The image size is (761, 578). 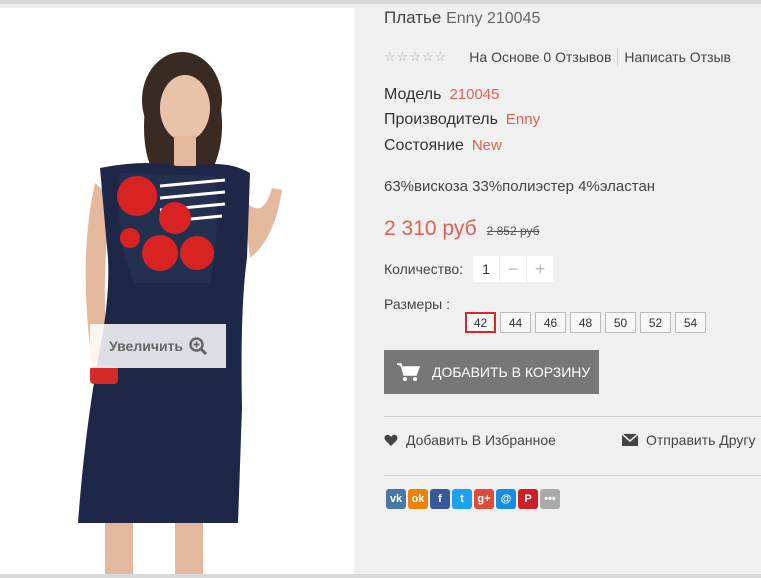 What do you see at coordinates (540, 269) in the screenshot?
I see `quantity-increase-button: +` at bounding box center [540, 269].